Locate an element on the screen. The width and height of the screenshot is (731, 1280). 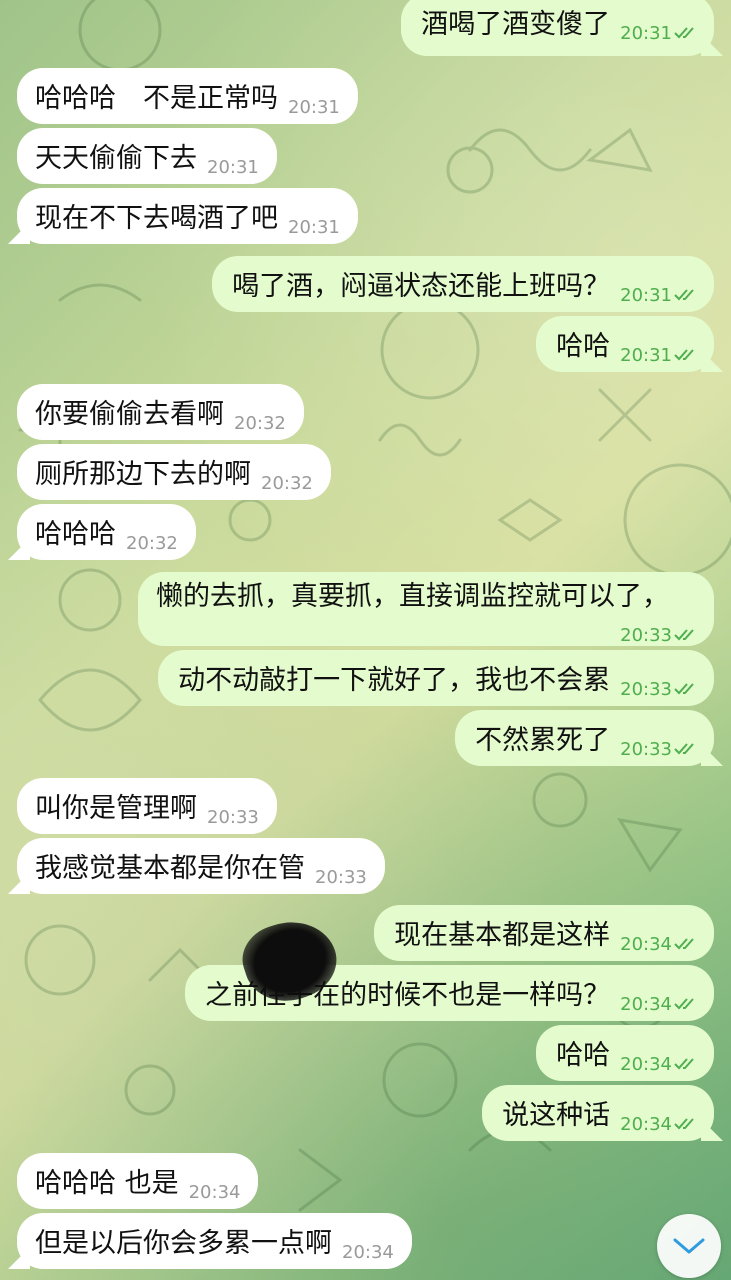
message-text: 我感觉基本都是你在管 is located at coordinates (170, 868).